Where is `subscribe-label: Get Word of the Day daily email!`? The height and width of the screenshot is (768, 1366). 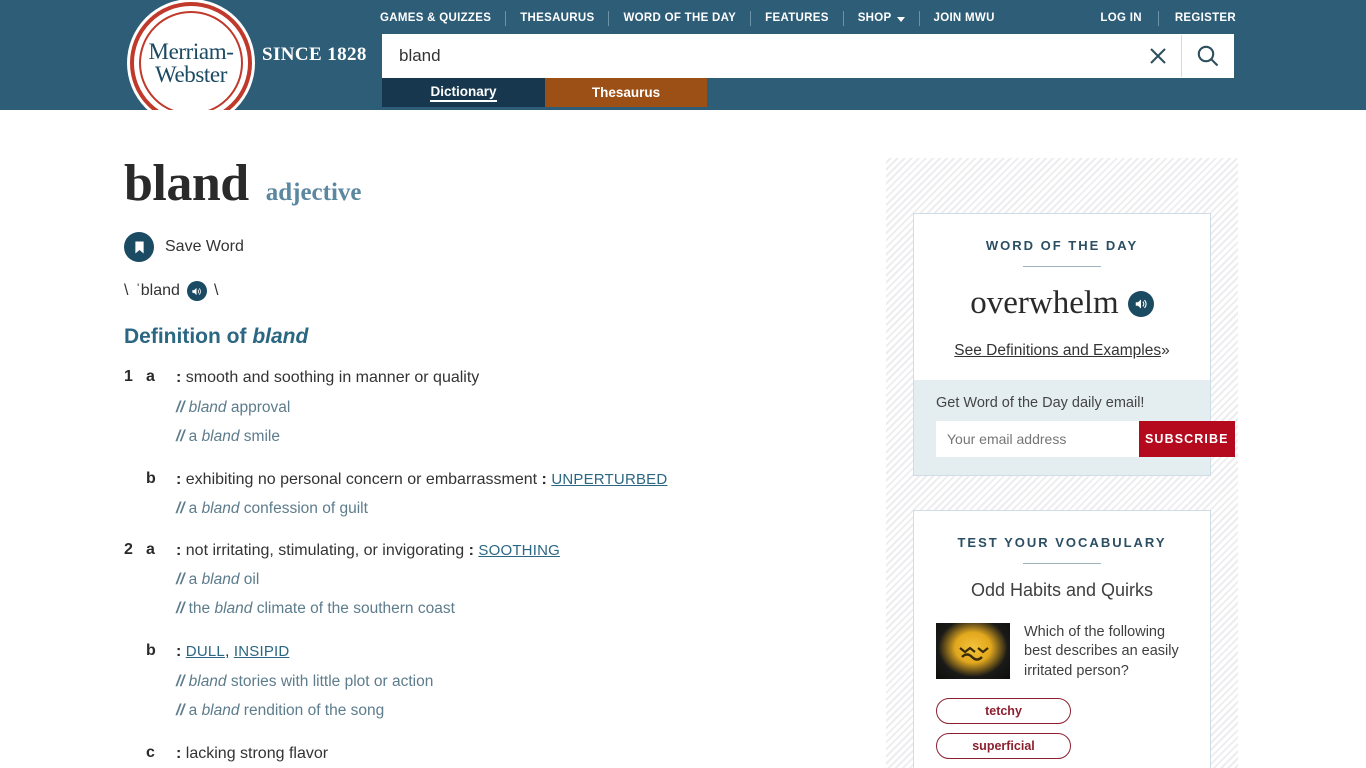 subscribe-label: Get Word of the Day daily email! is located at coordinates (1040, 403).